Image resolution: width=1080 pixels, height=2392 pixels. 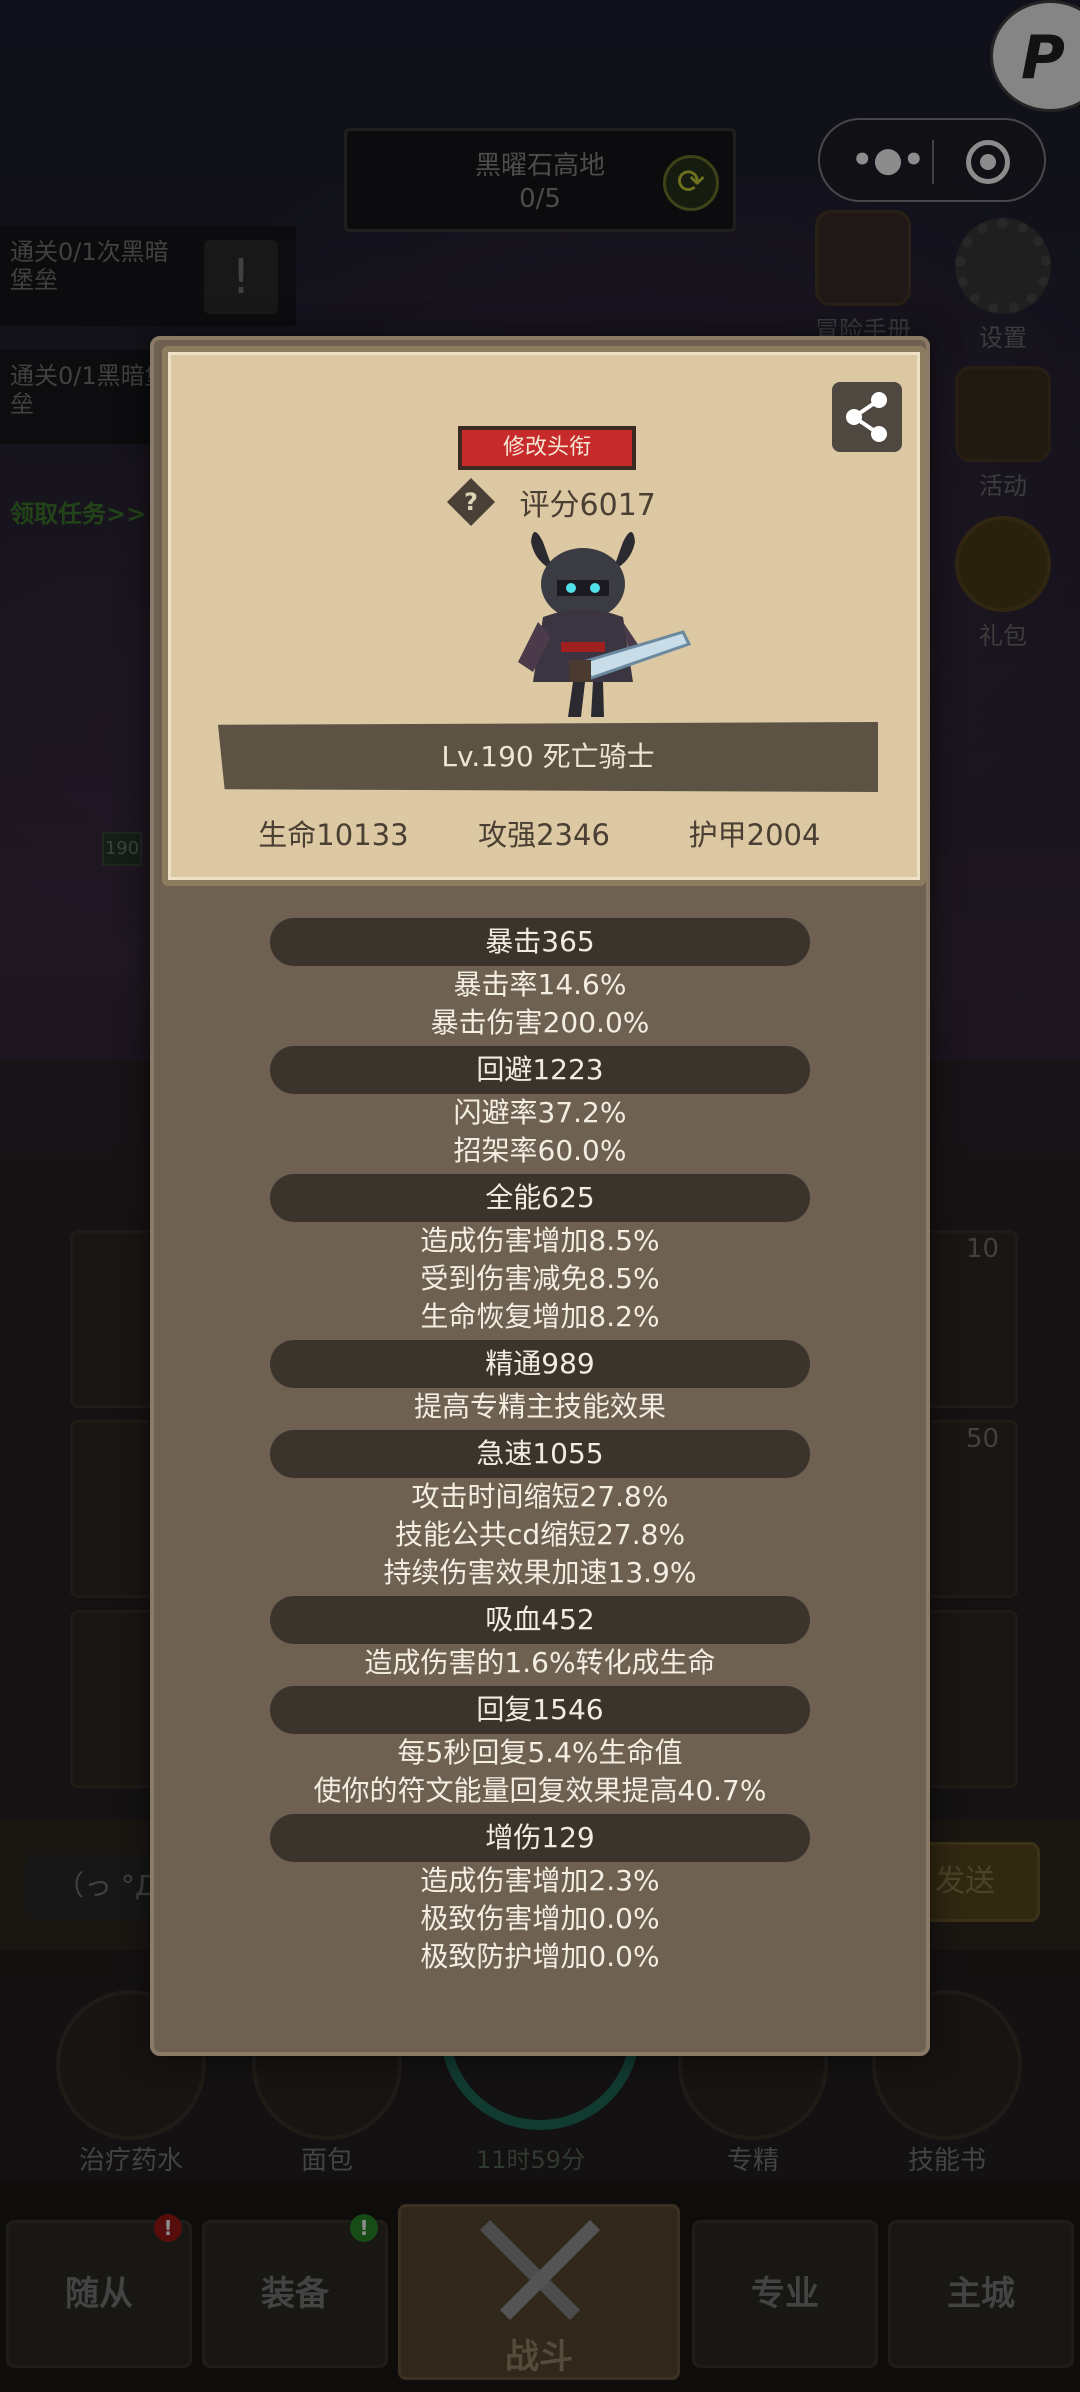 What do you see at coordinates (540, 1880) in the screenshot?
I see `attribute-detail: 造成伤害增加2.3%` at bounding box center [540, 1880].